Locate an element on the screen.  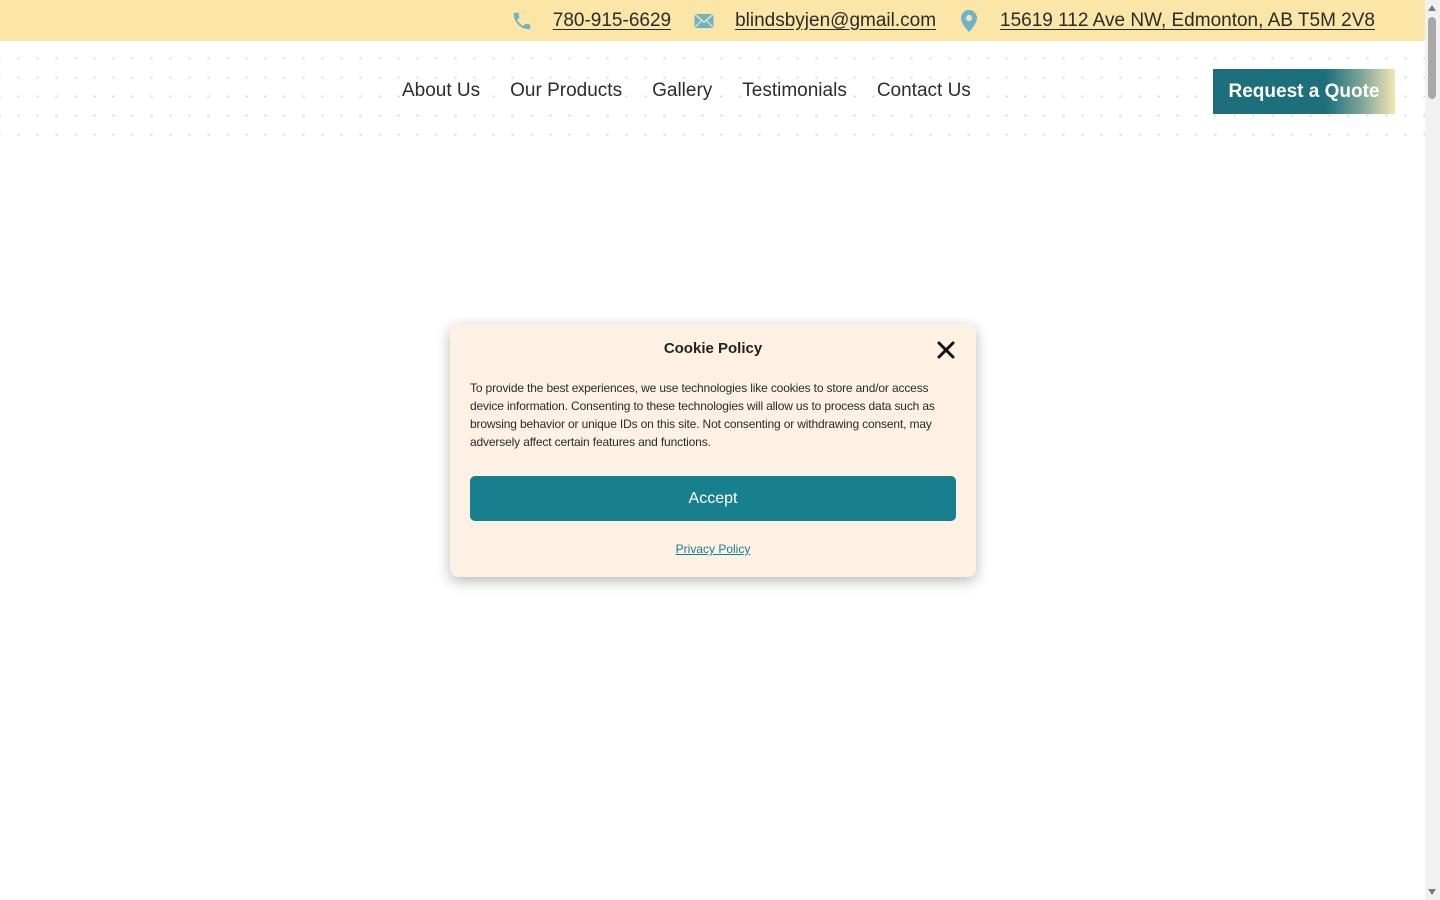
phone-link: 780-915-6629 is located at coordinates (612, 21).